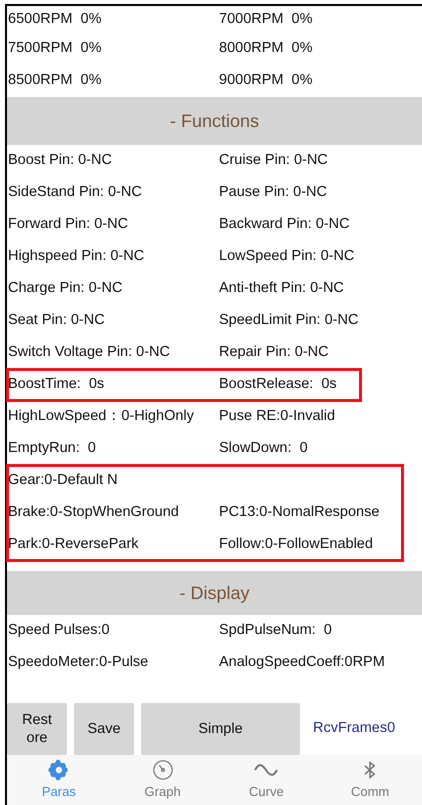 The image size is (422, 805). What do you see at coordinates (370, 780) in the screenshot?
I see `tab: Comm` at bounding box center [370, 780].